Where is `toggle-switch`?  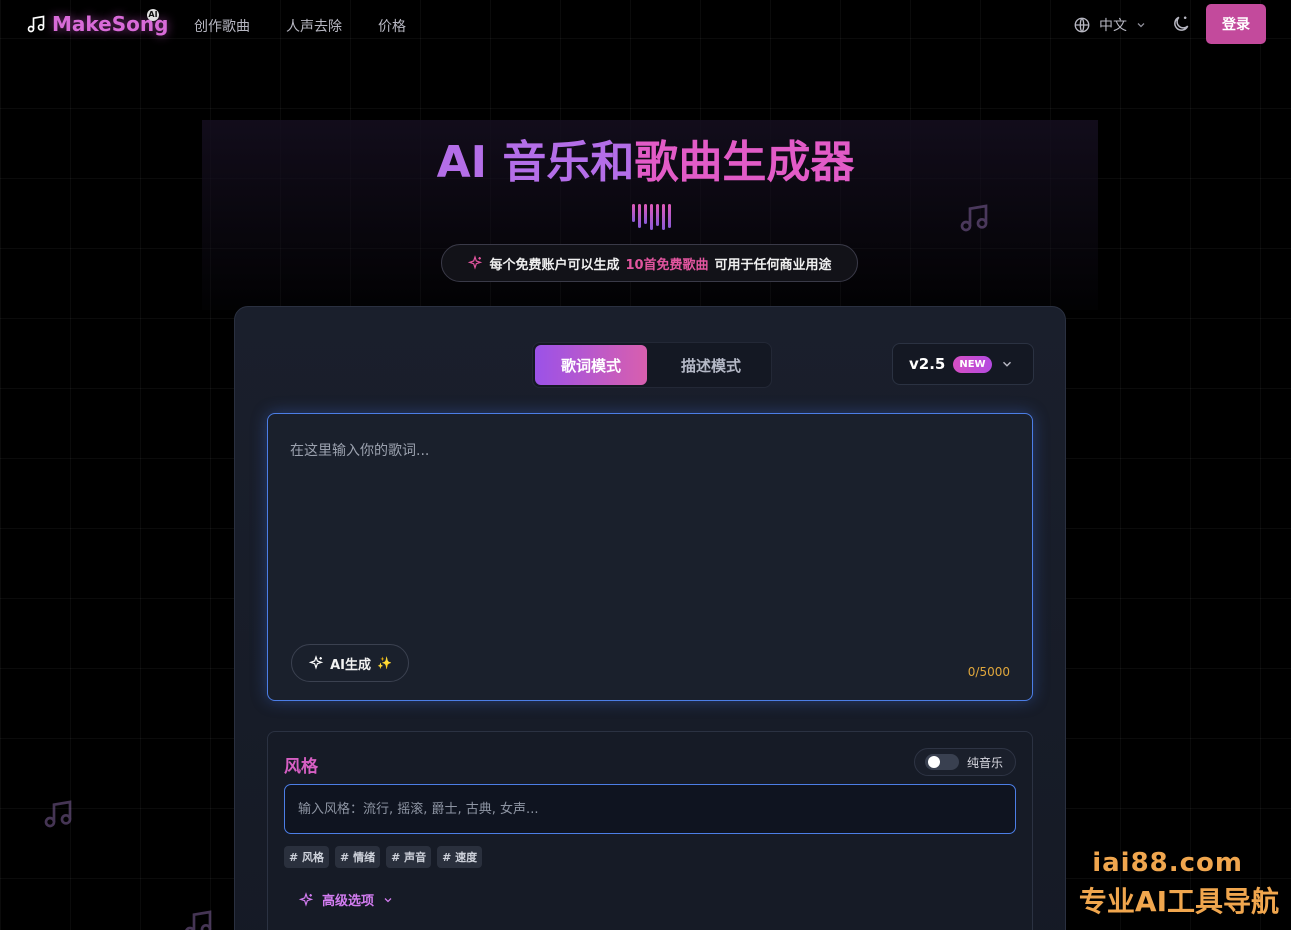
toggle-switch is located at coordinates (942, 762).